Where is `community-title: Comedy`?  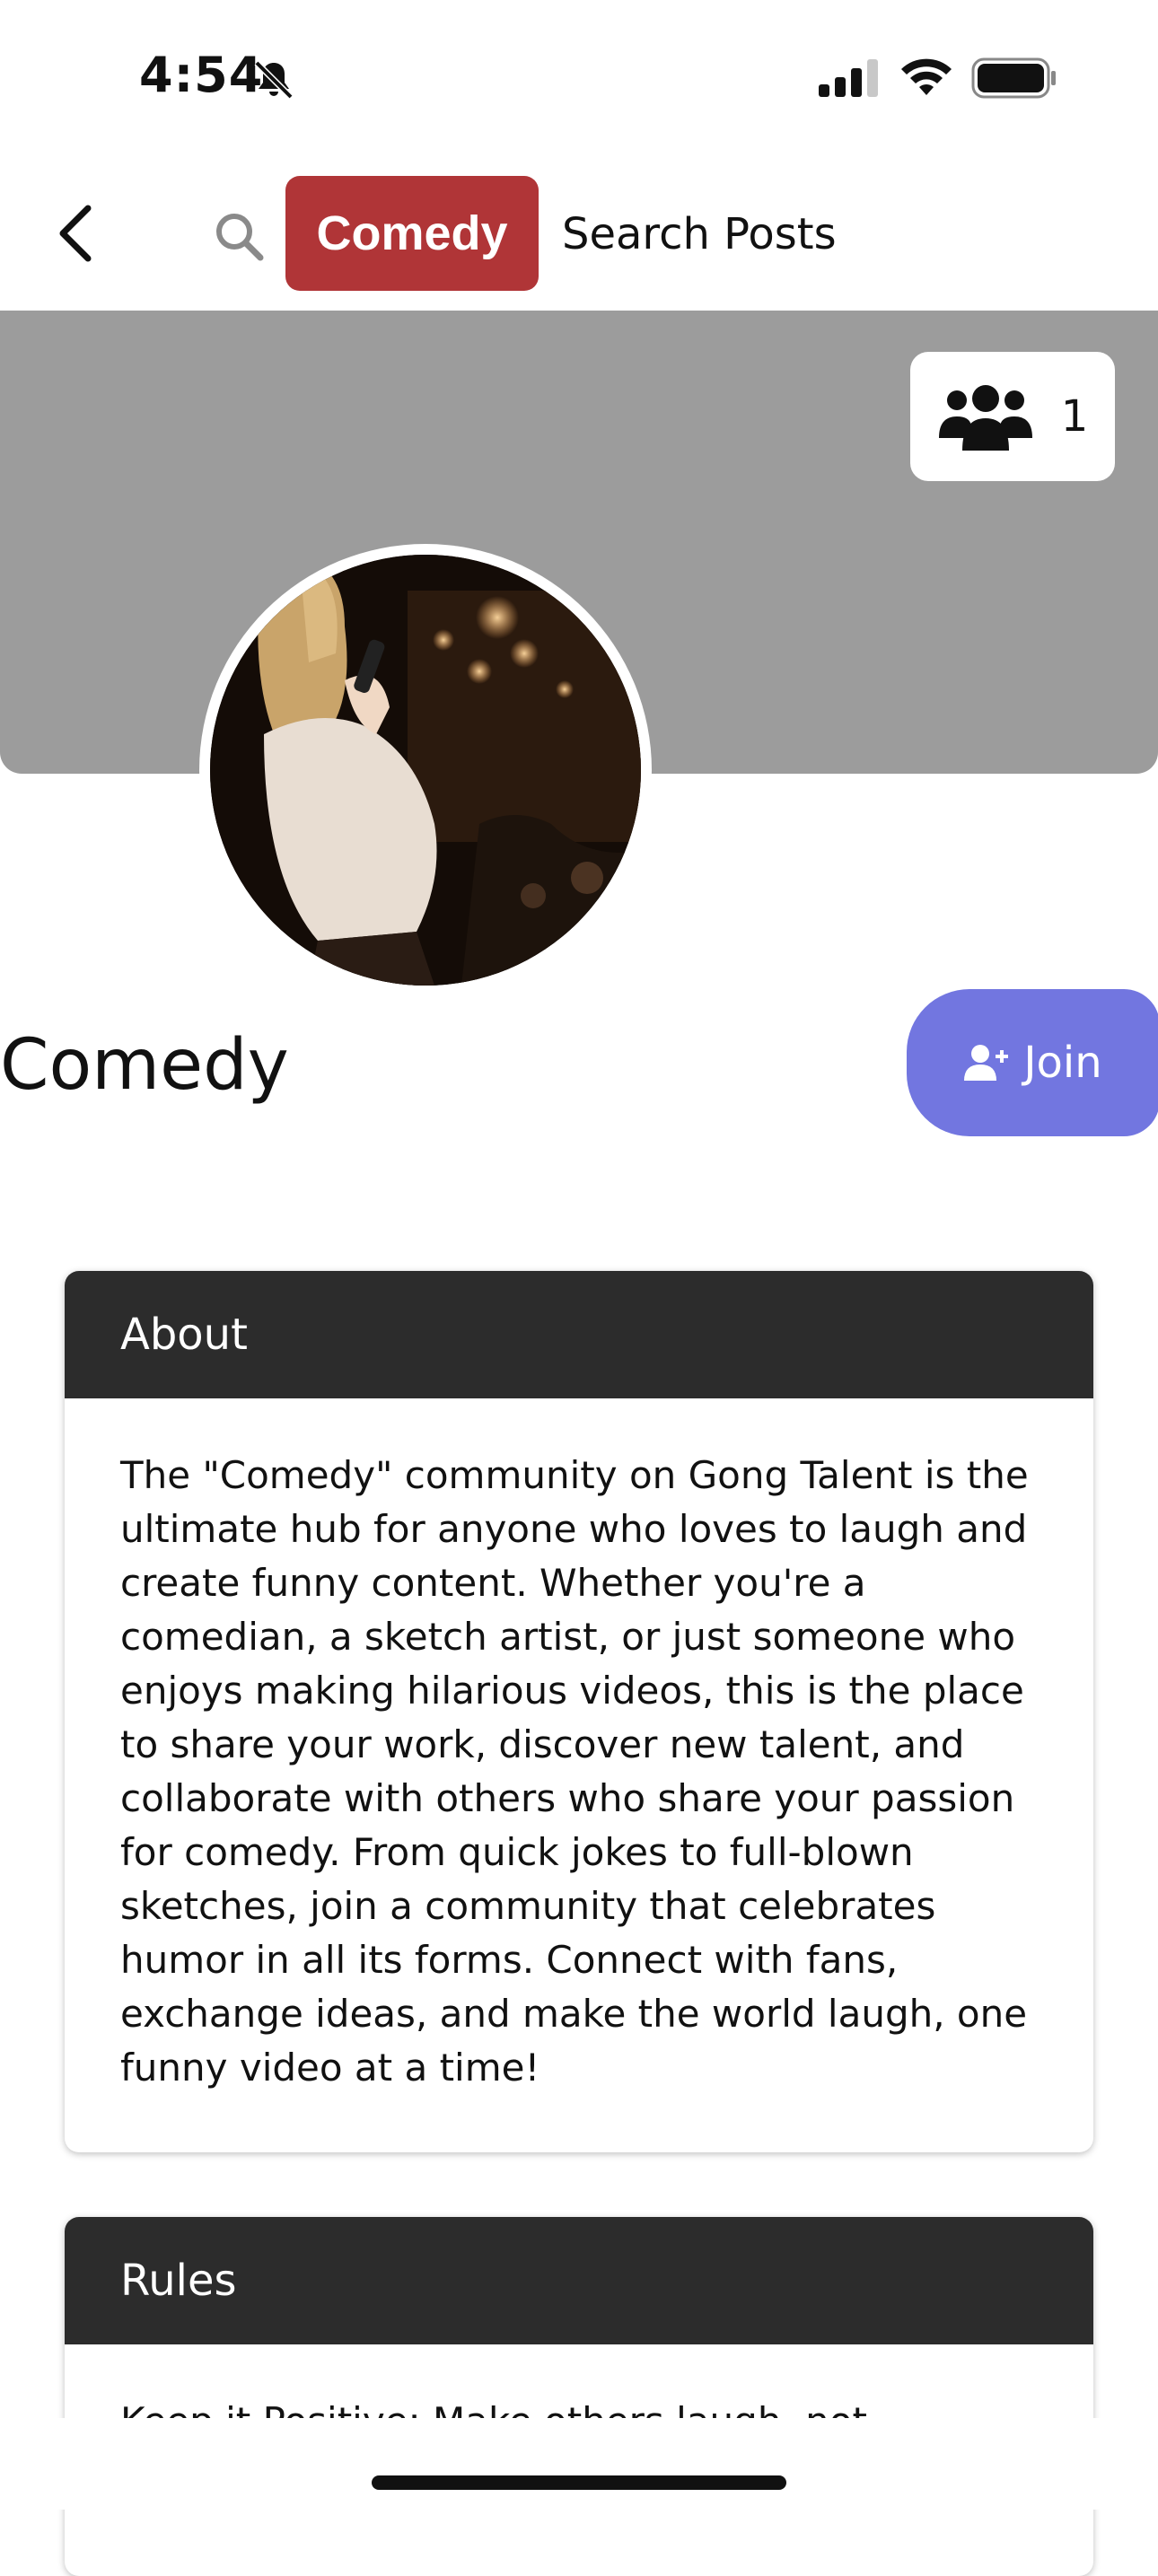 community-title: Comedy is located at coordinates (144, 1065).